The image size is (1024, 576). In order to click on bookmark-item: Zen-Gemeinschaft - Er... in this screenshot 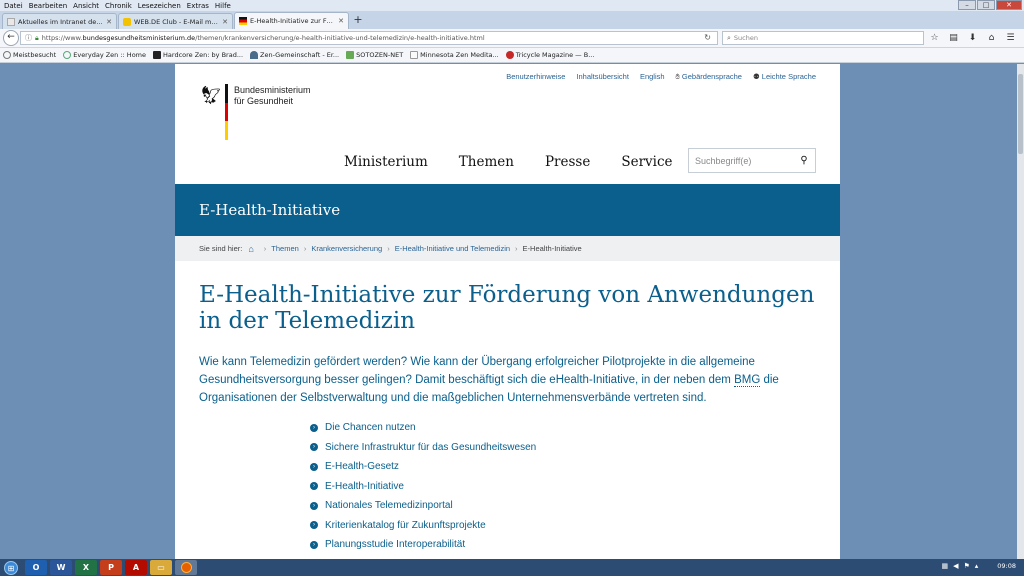, I will do `click(294, 55)`.